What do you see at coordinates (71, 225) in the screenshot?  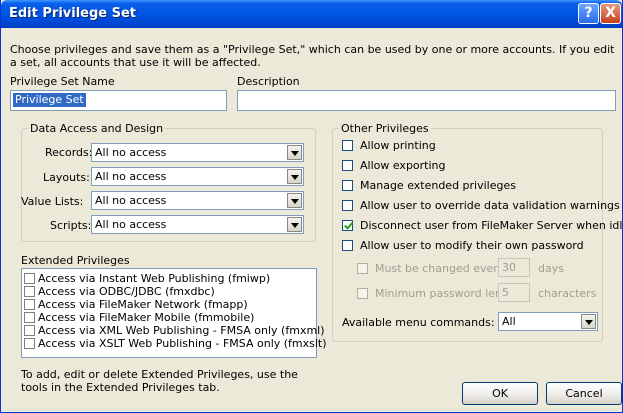 I see `scripts-label: Scripts:` at bounding box center [71, 225].